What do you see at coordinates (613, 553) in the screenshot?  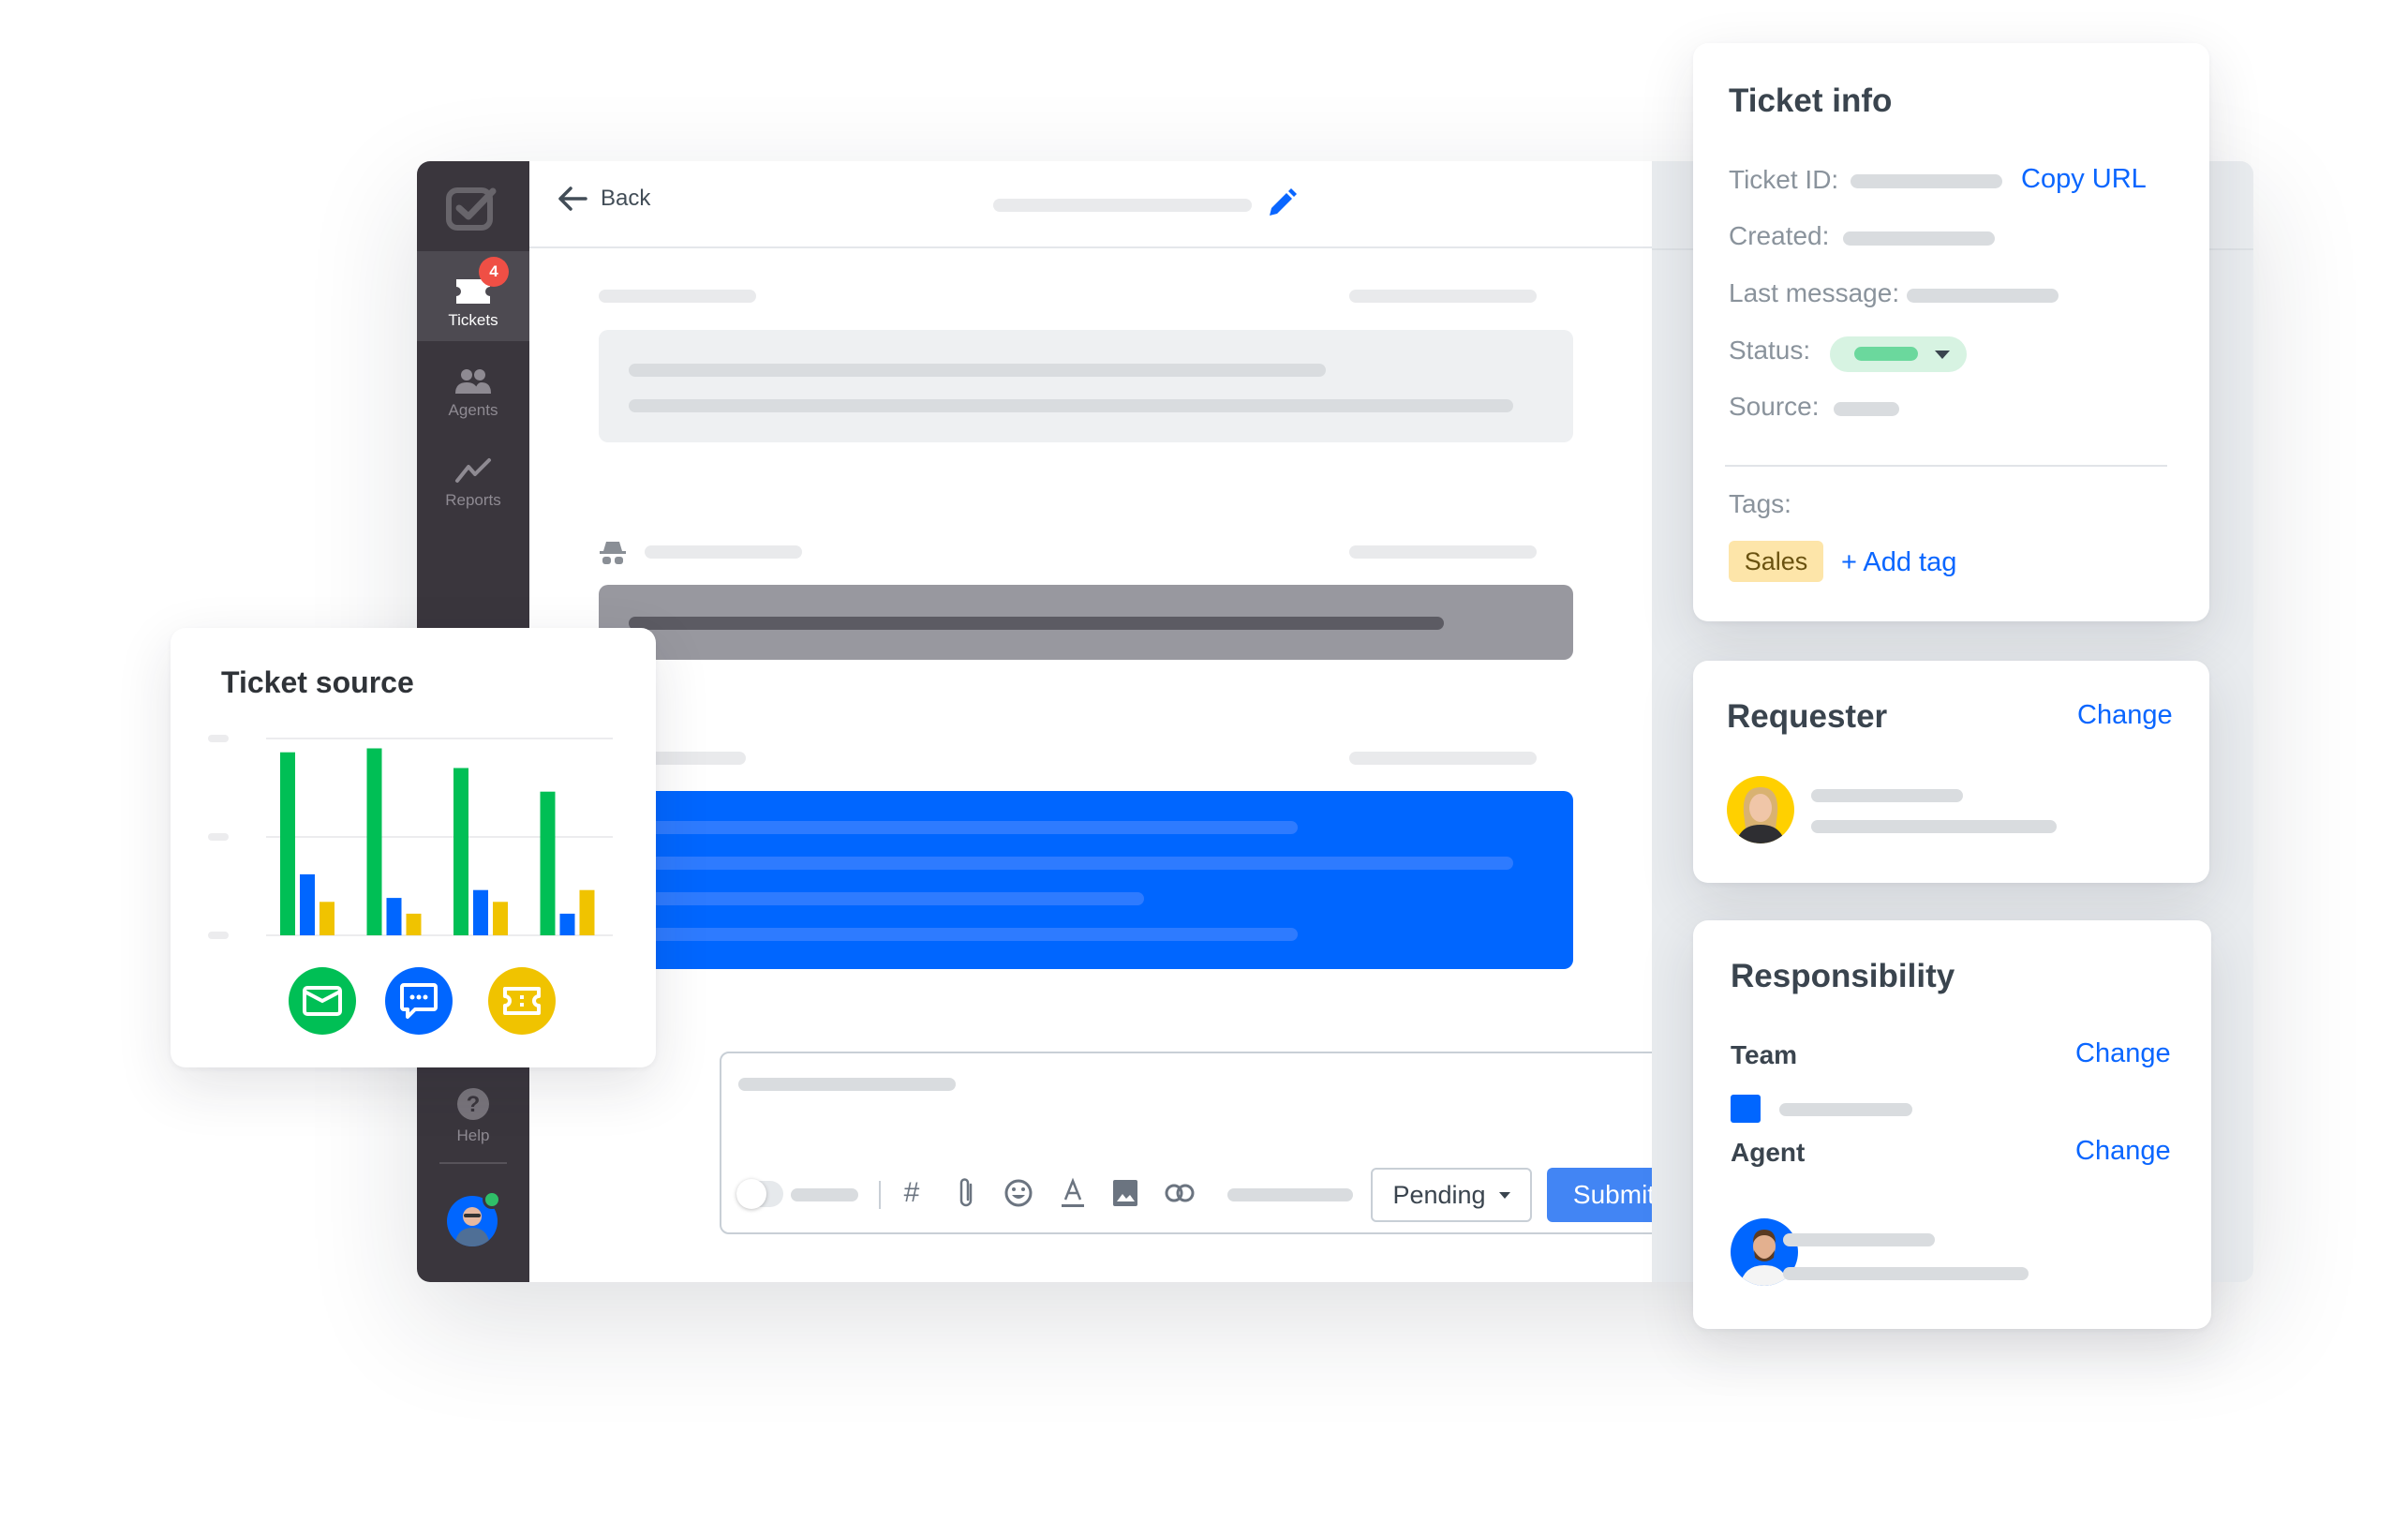 I see `incognito-icon` at bounding box center [613, 553].